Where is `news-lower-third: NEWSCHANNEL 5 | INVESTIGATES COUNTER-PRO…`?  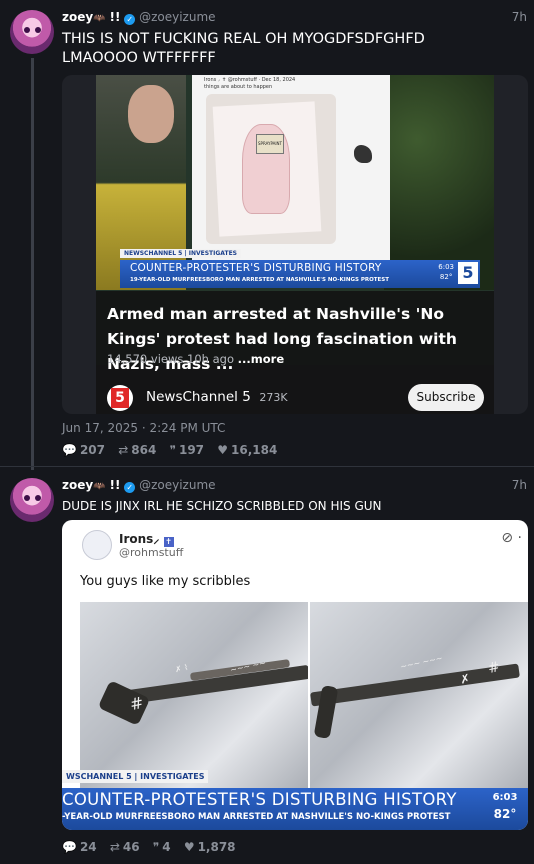 news-lower-third: NEWSCHANNEL 5 | INVESTIGATES COUNTER-PRO… is located at coordinates (300, 264).